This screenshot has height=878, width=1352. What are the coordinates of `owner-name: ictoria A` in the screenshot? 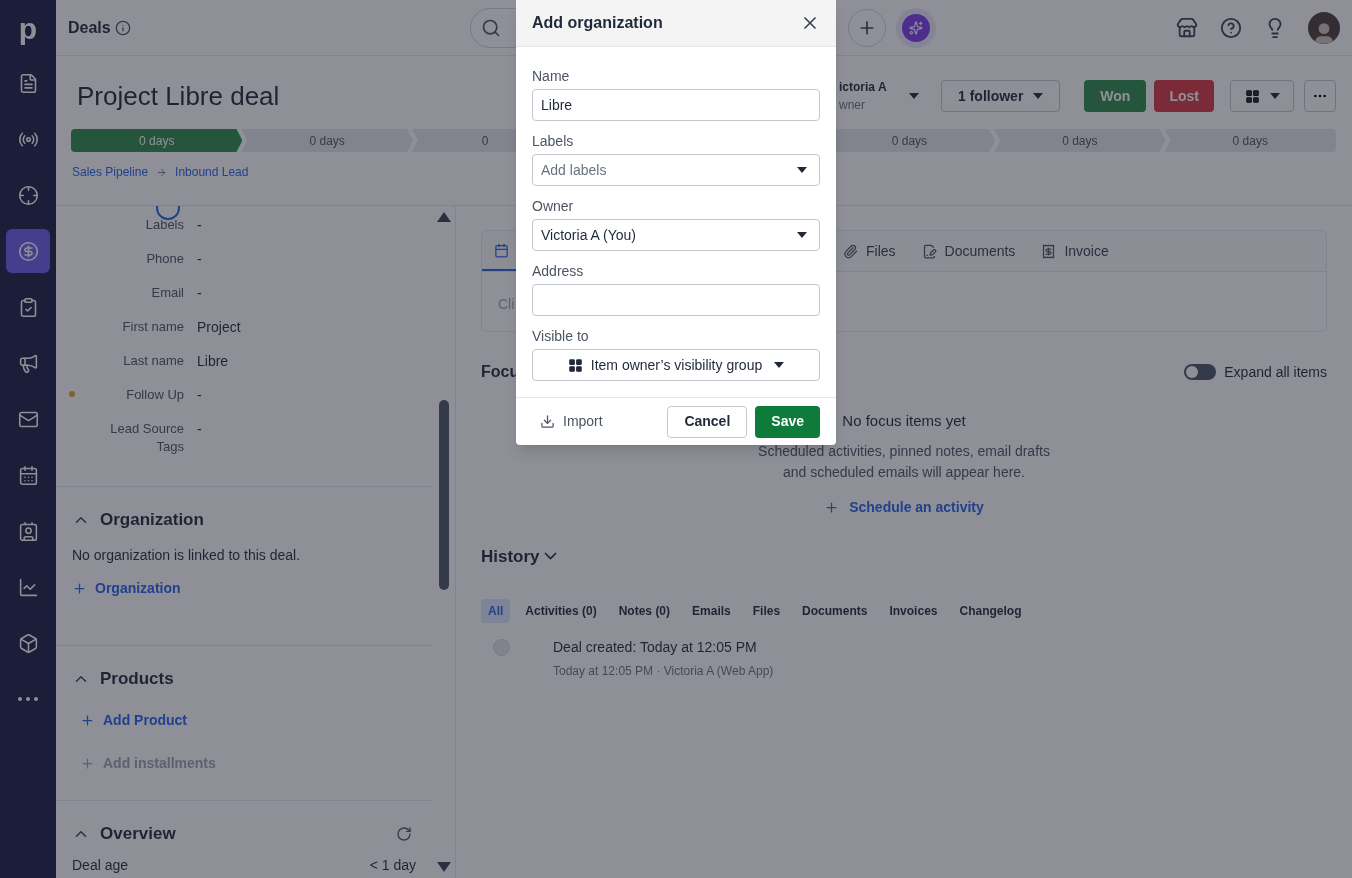 It's located at (863, 87).